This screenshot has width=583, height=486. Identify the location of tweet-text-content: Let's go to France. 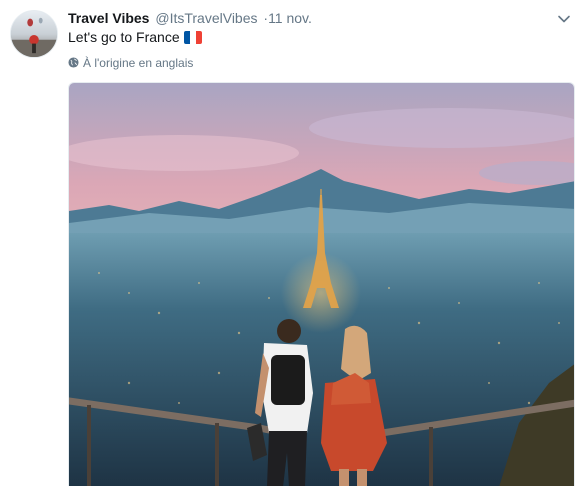
(124, 37).